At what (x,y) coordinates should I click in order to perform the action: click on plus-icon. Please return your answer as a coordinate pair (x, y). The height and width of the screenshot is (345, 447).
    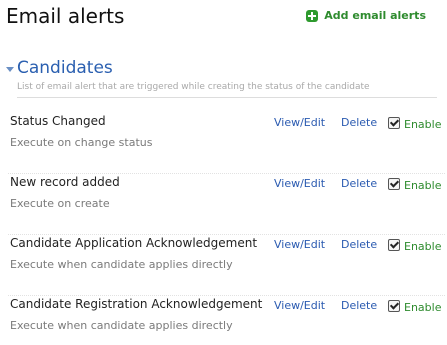
    Looking at the image, I should click on (312, 15).